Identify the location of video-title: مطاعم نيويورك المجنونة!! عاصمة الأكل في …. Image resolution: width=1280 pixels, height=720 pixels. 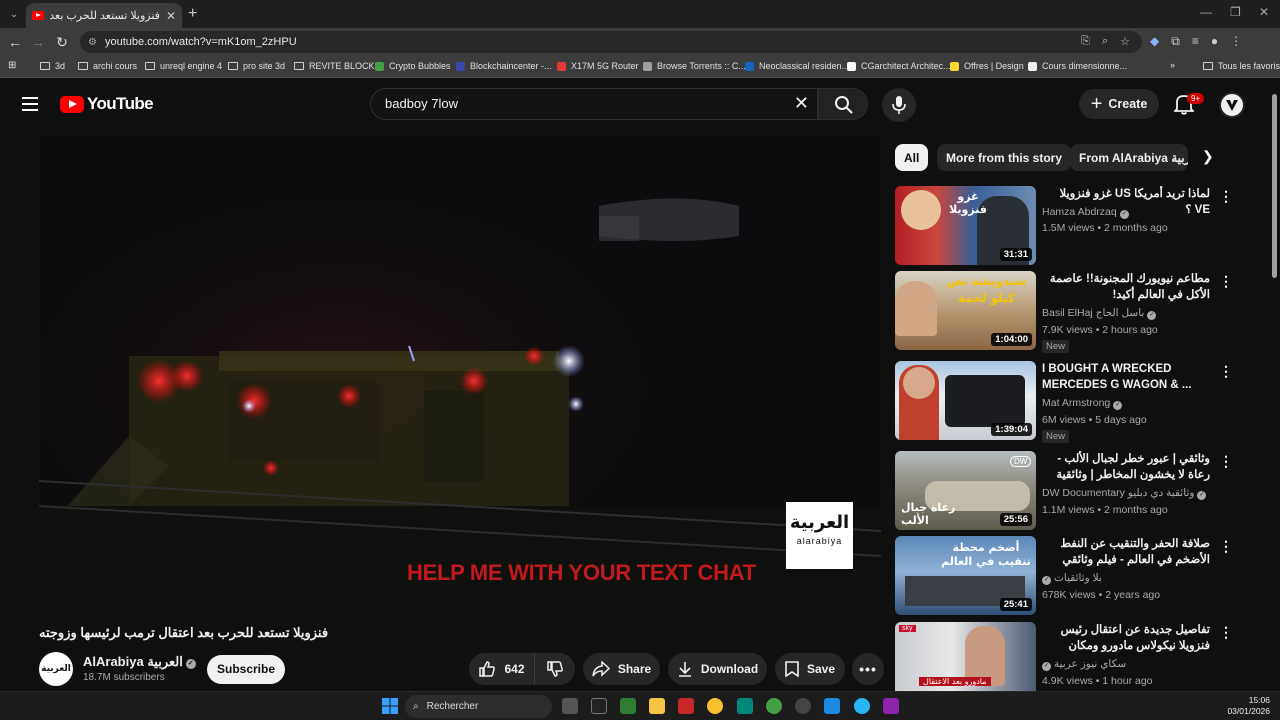
(1126, 287).